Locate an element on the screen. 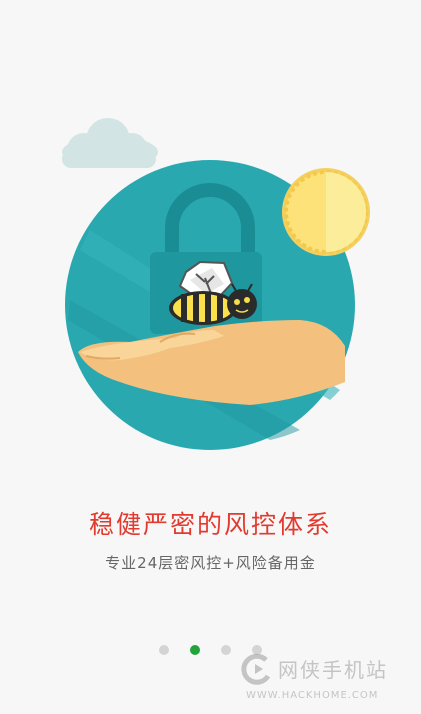 The width and height of the screenshot is (421, 714). slide-headline: 稳健严密的风控体系 is located at coordinates (210, 524).